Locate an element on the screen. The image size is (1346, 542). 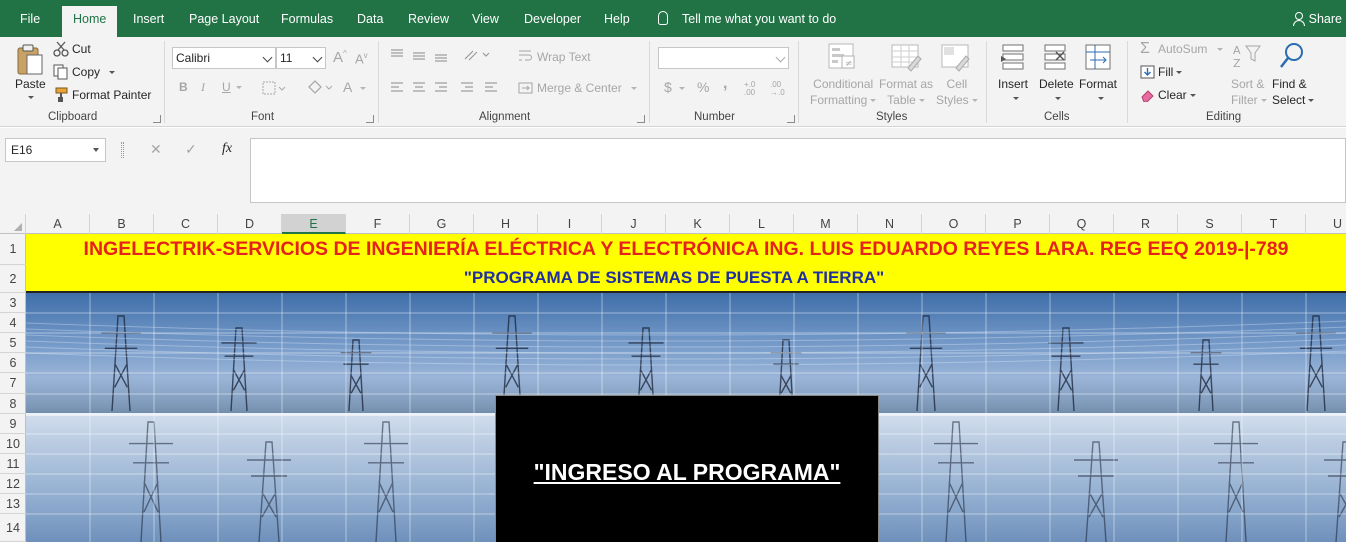
grow-font-button: A^ is located at coordinates (340, 57).